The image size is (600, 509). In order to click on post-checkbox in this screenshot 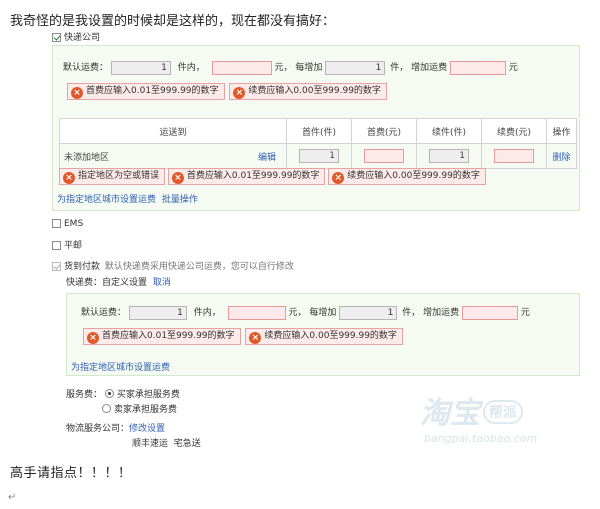, I will do `click(56, 245)`.